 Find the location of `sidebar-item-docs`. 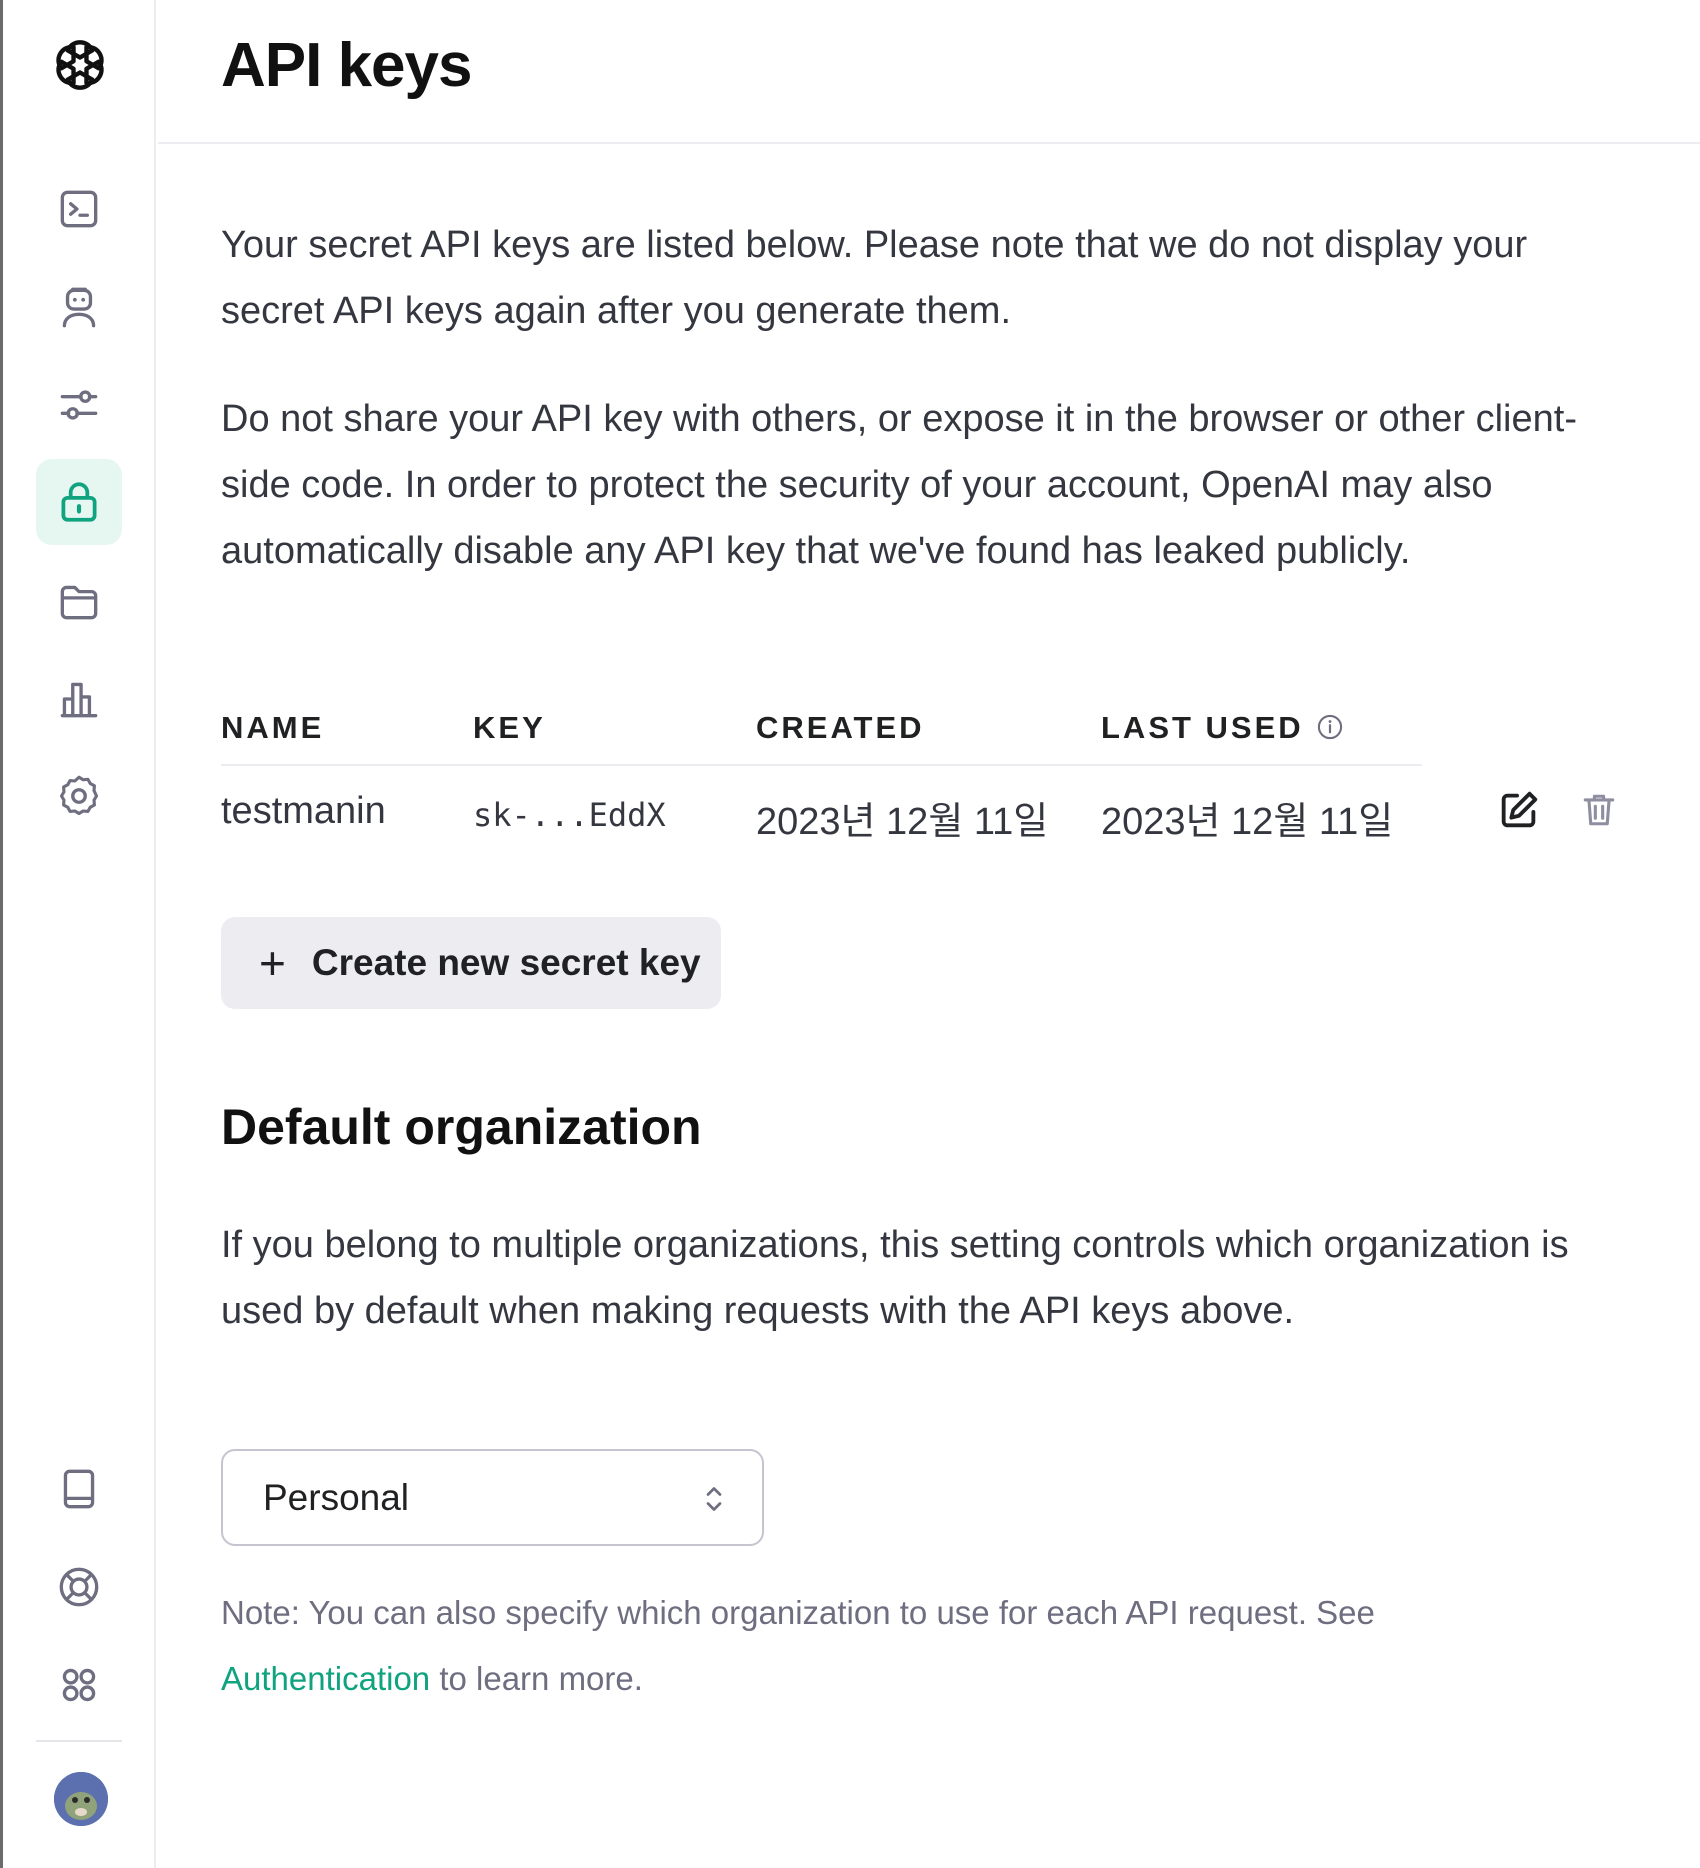

sidebar-item-docs is located at coordinates (79, 1489).